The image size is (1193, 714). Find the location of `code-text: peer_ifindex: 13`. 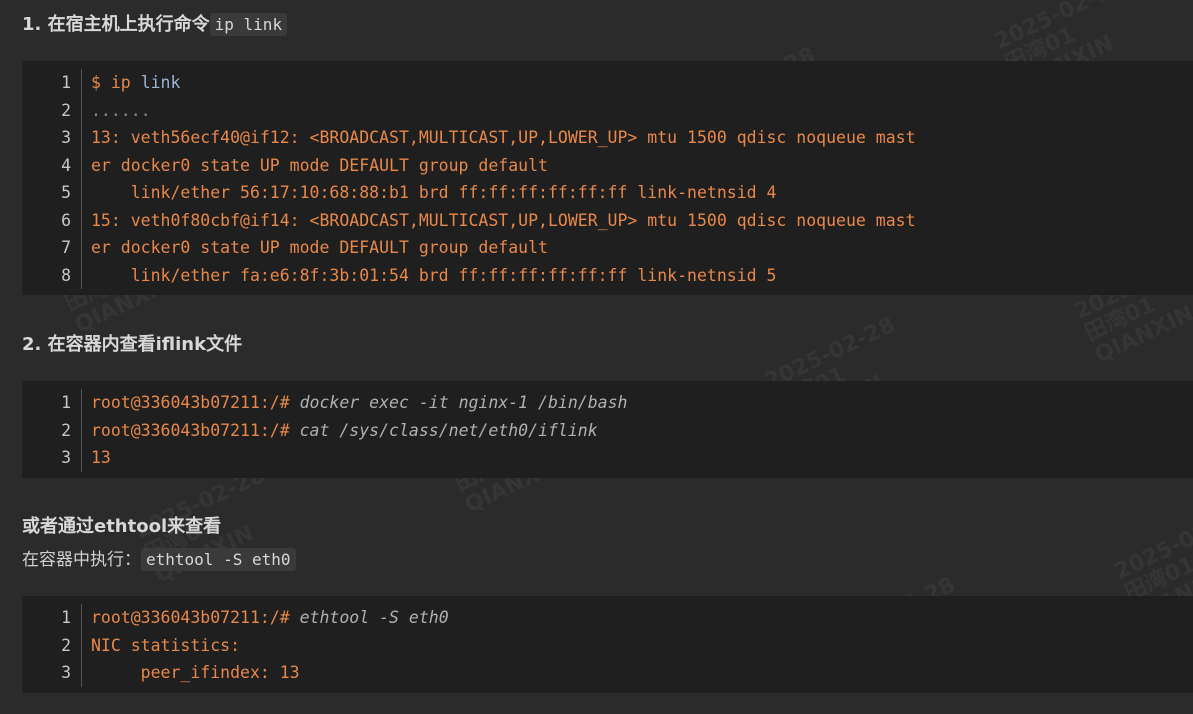

code-text: peer_ifindex: 13 is located at coordinates (195, 672).